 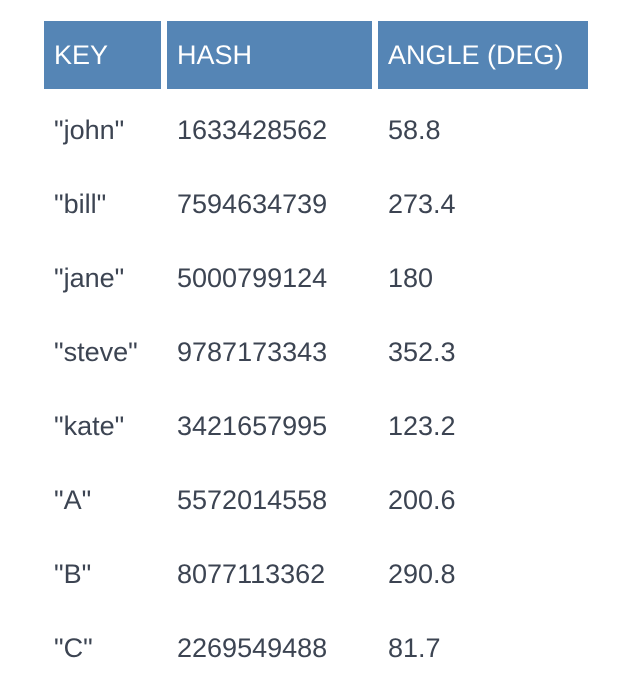 What do you see at coordinates (252, 351) in the screenshot?
I see `hash-cell: 9787173343` at bounding box center [252, 351].